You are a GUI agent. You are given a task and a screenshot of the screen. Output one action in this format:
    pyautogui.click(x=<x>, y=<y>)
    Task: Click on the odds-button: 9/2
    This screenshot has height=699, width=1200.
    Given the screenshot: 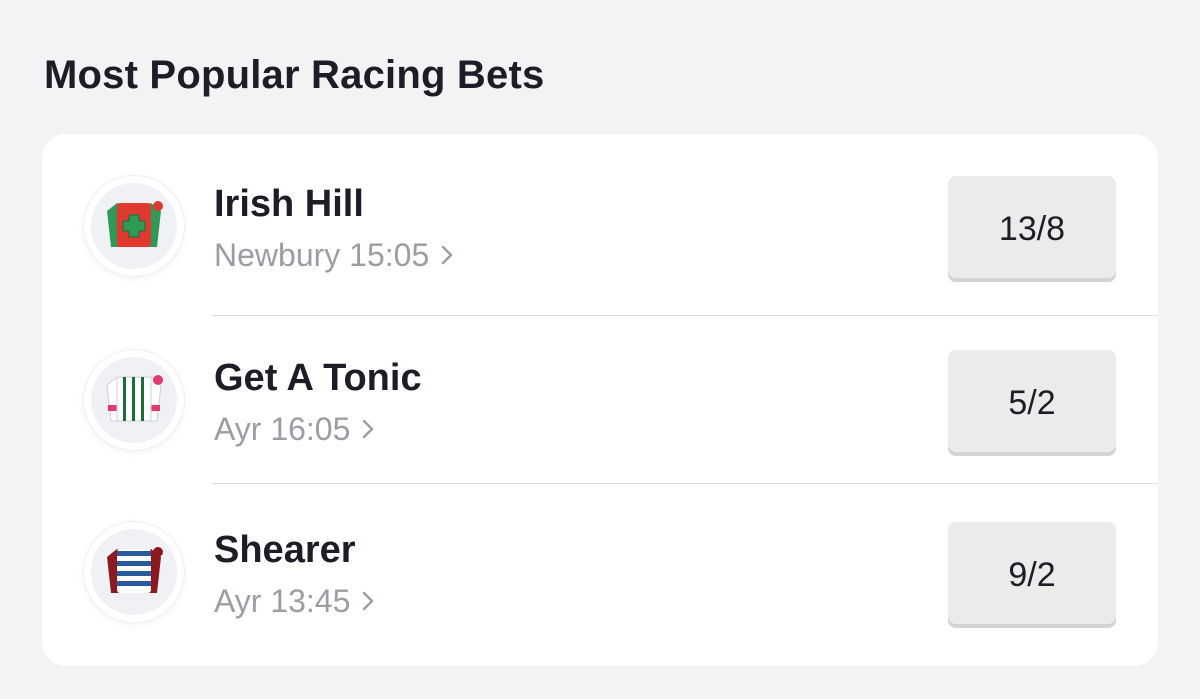 What is the action you would take?
    pyautogui.click(x=1032, y=575)
    